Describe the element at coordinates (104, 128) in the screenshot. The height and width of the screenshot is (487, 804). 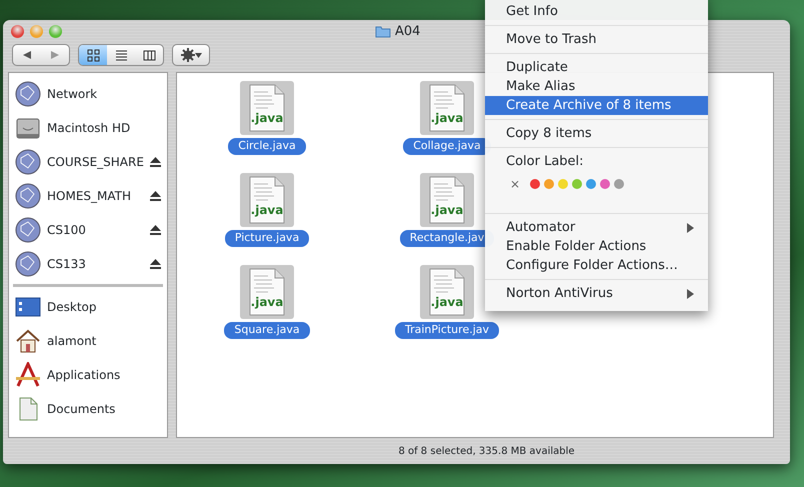
I see `sidebar-item: Macintosh HD` at that location.